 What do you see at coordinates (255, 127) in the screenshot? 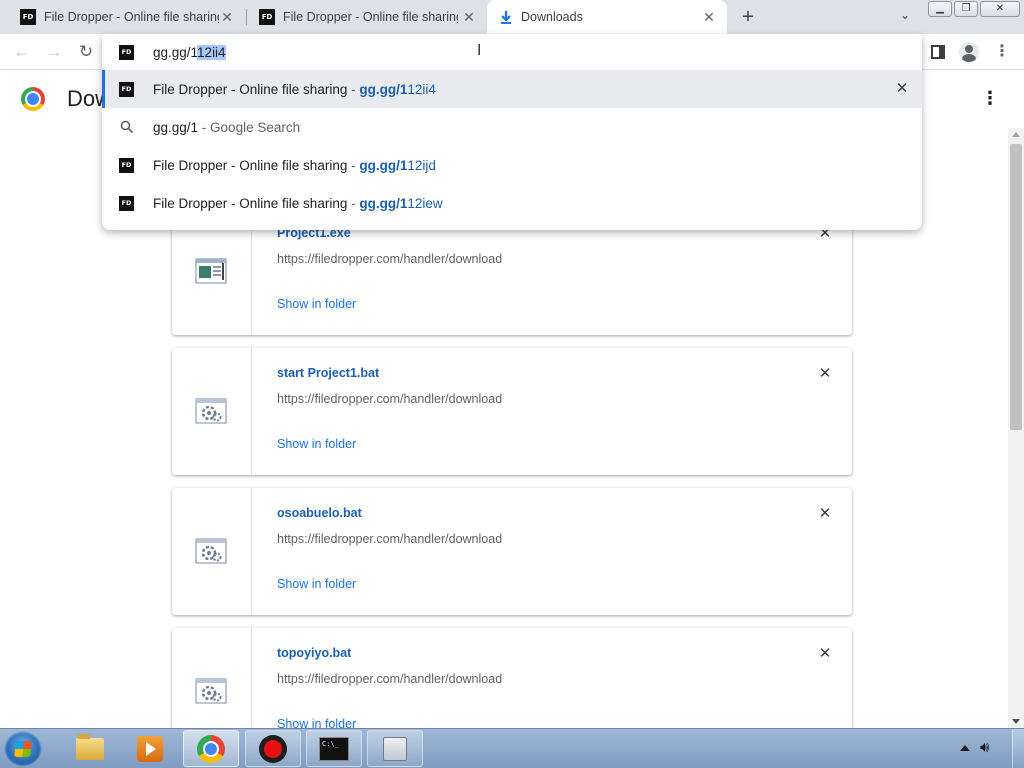
I see `suggestion-engine: Google Search` at bounding box center [255, 127].